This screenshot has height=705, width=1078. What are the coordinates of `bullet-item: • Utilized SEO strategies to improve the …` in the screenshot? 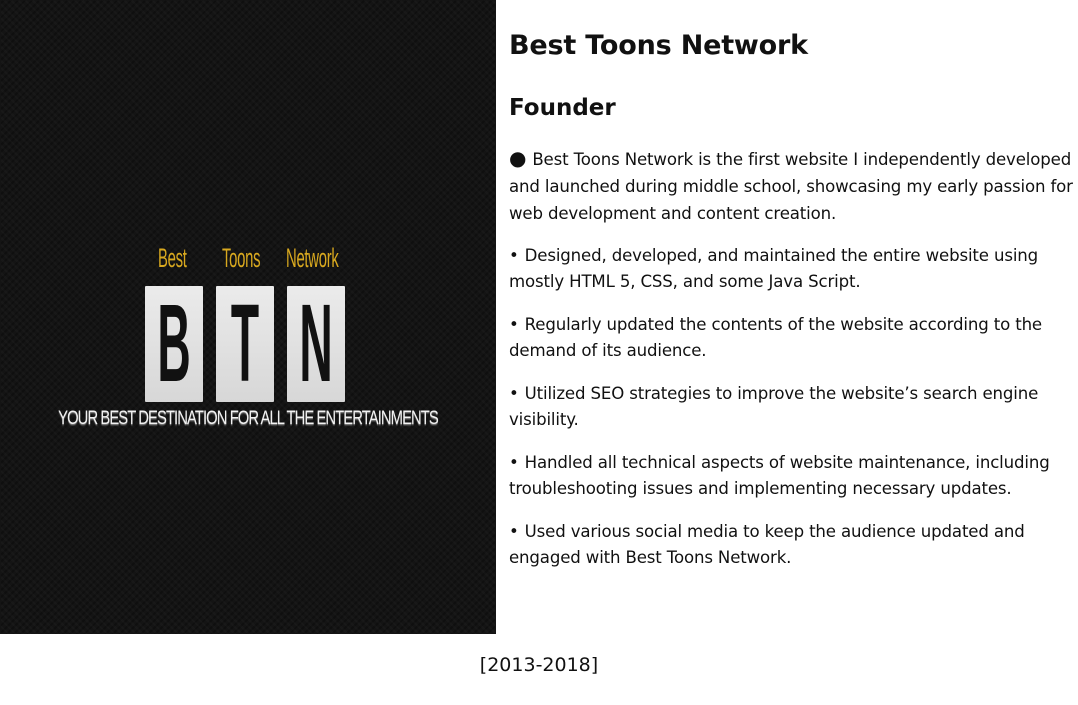 It's located at (791, 406).